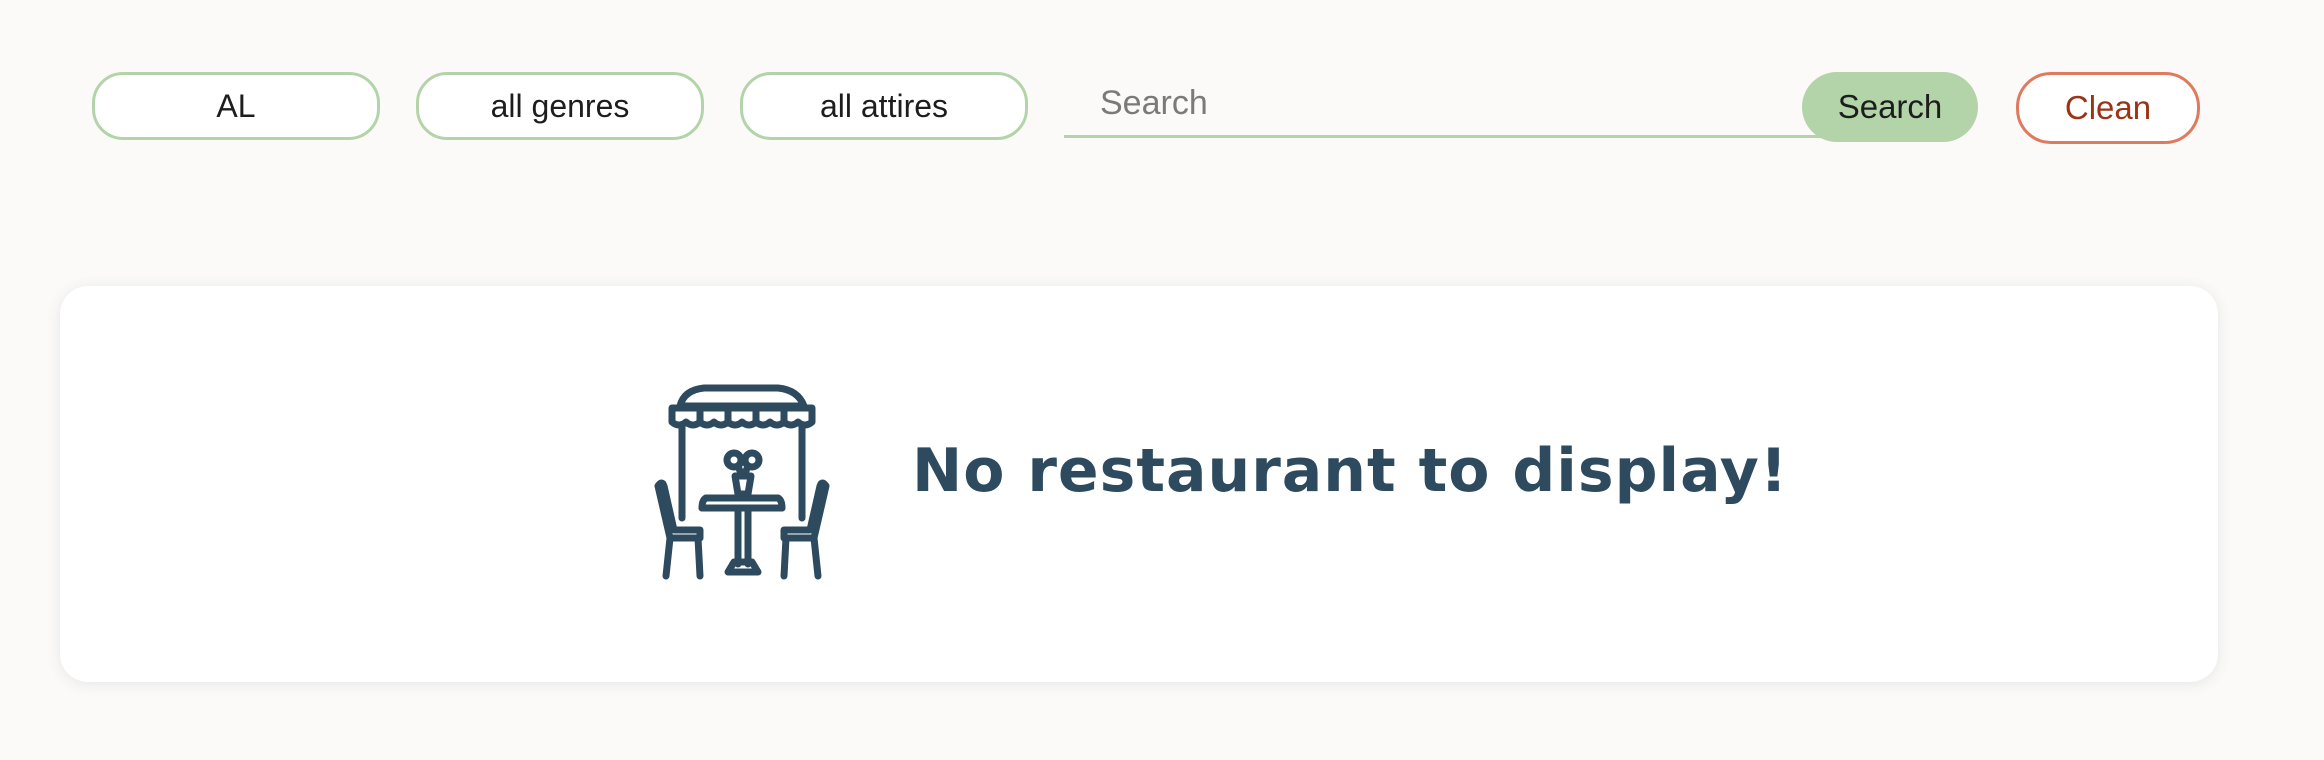  Describe the element at coordinates (742, 482) in the screenshot. I see `outdoor-cafe-table-icon` at that location.